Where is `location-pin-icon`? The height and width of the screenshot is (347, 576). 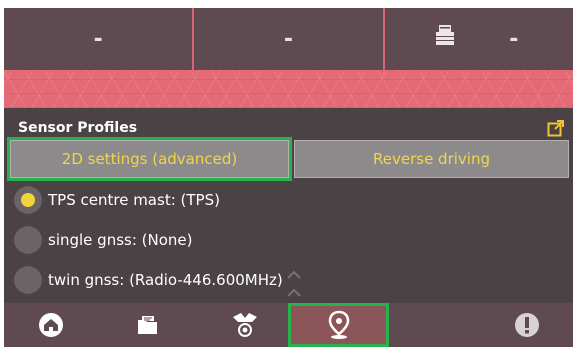 location-pin-icon is located at coordinates (338, 324).